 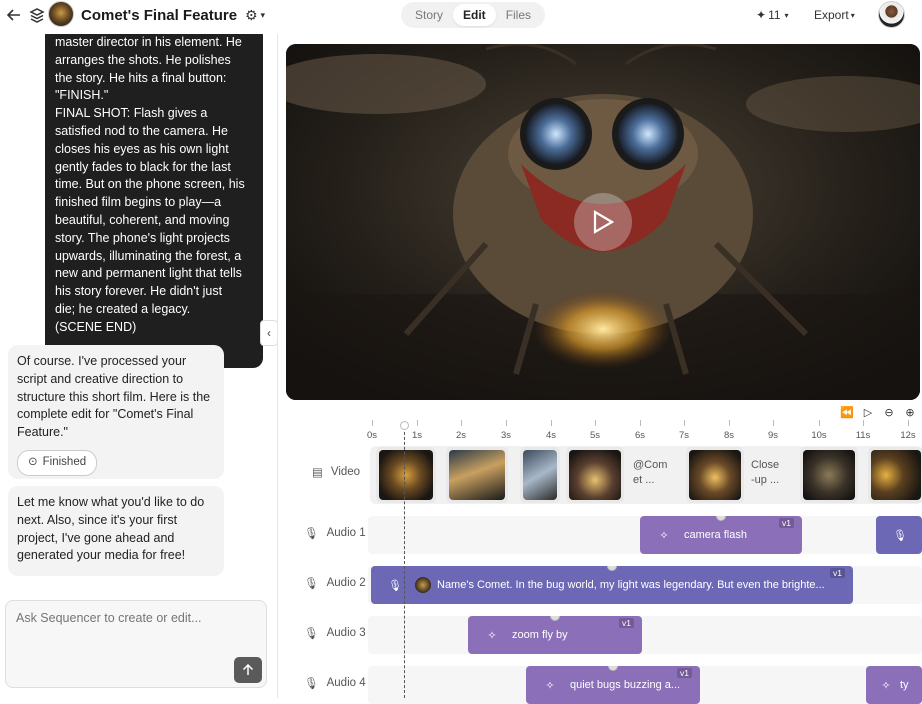 I want to click on back-arrow-icon, so click(x=14, y=15).